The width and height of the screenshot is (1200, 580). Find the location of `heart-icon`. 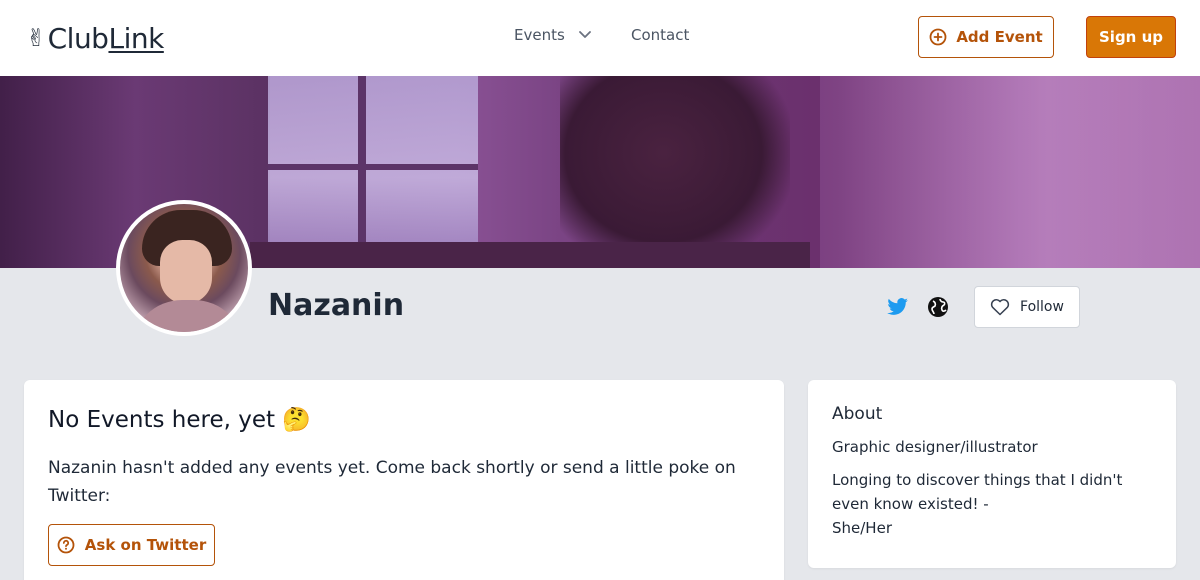

heart-icon is located at coordinates (1000, 307).